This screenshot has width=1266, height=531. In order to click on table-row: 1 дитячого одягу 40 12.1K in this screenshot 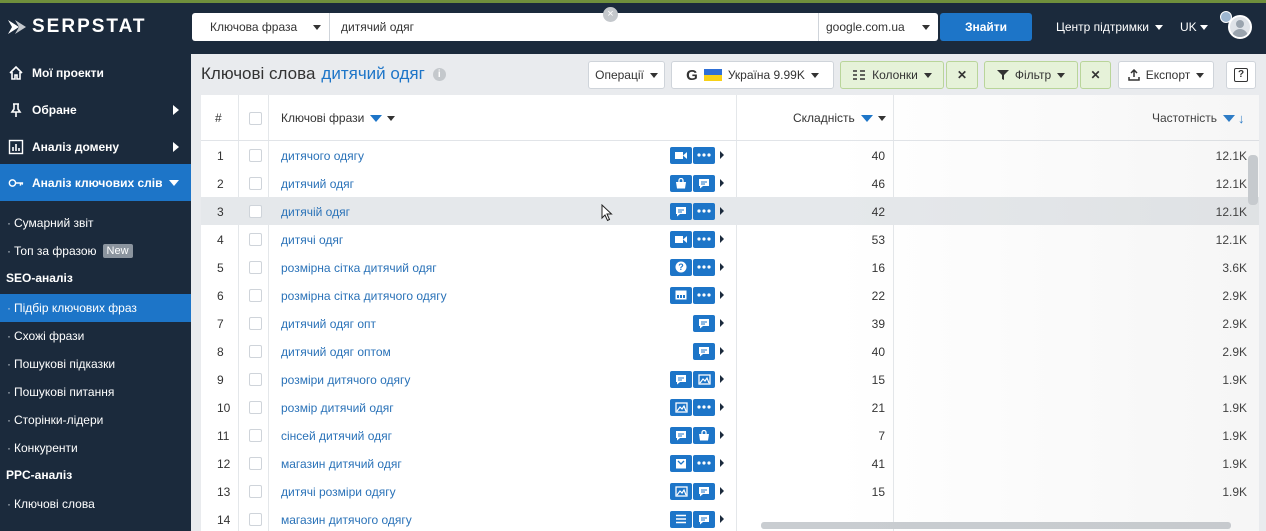, I will do `click(730, 155)`.